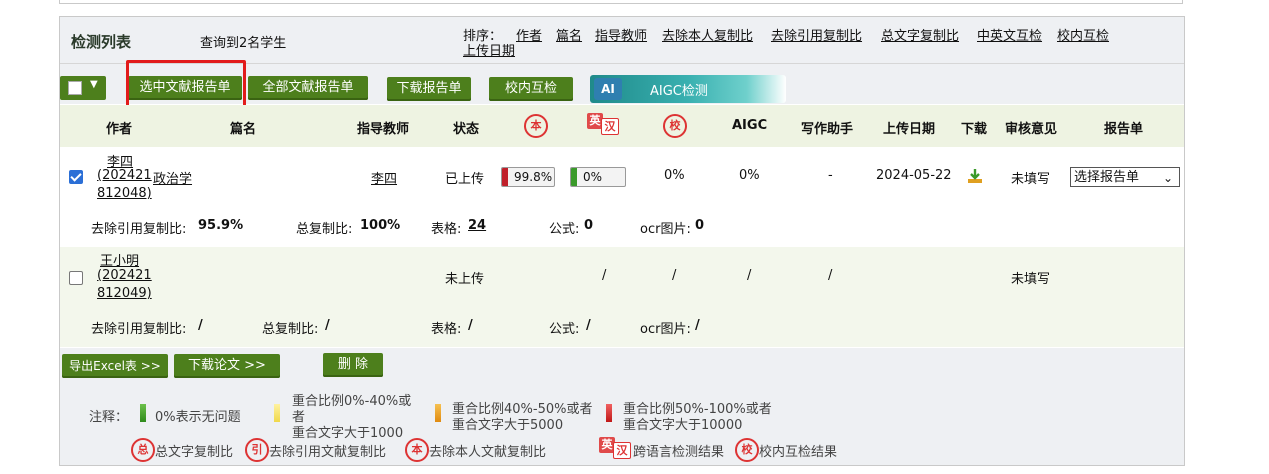 This screenshot has width=1269, height=474. What do you see at coordinates (348, 433) in the screenshot?
I see `legend-yellow-text-3: 重合文字大于1000` at bounding box center [348, 433].